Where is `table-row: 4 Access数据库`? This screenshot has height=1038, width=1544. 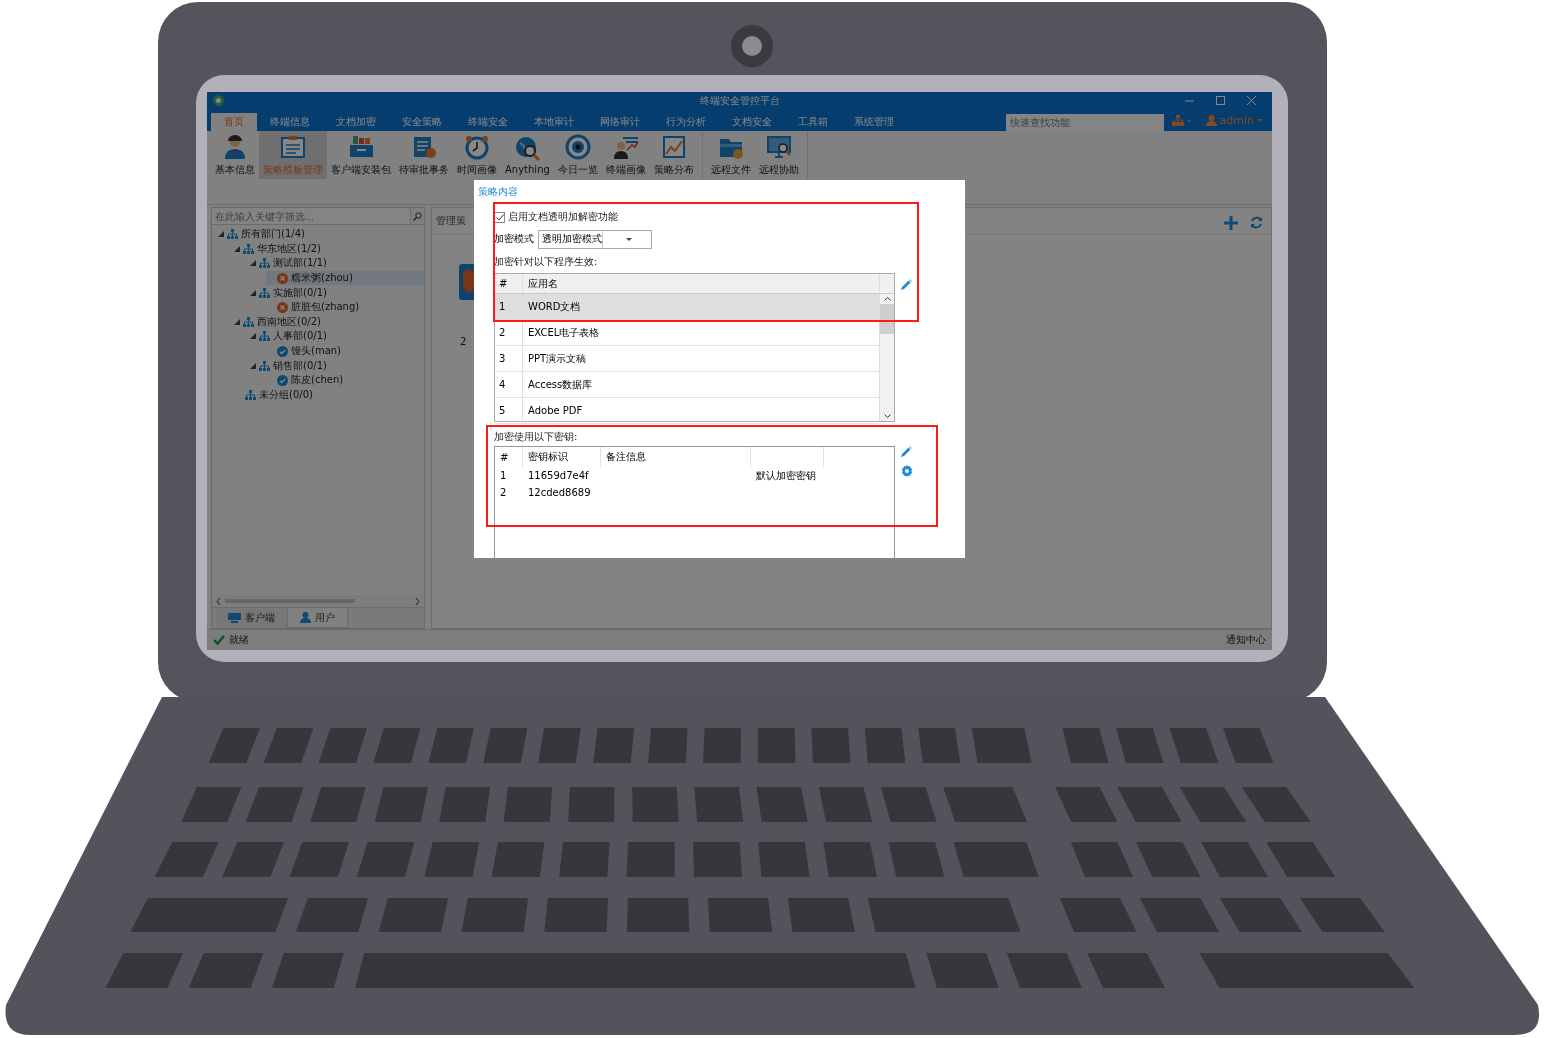
table-row: 4 Access数据库 is located at coordinates (687, 385).